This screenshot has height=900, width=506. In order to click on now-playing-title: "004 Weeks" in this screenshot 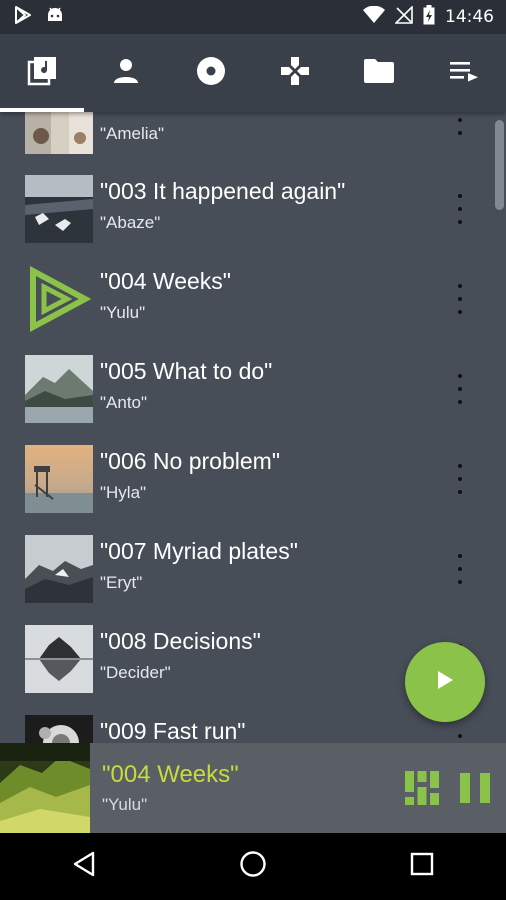, I will do `click(170, 774)`.